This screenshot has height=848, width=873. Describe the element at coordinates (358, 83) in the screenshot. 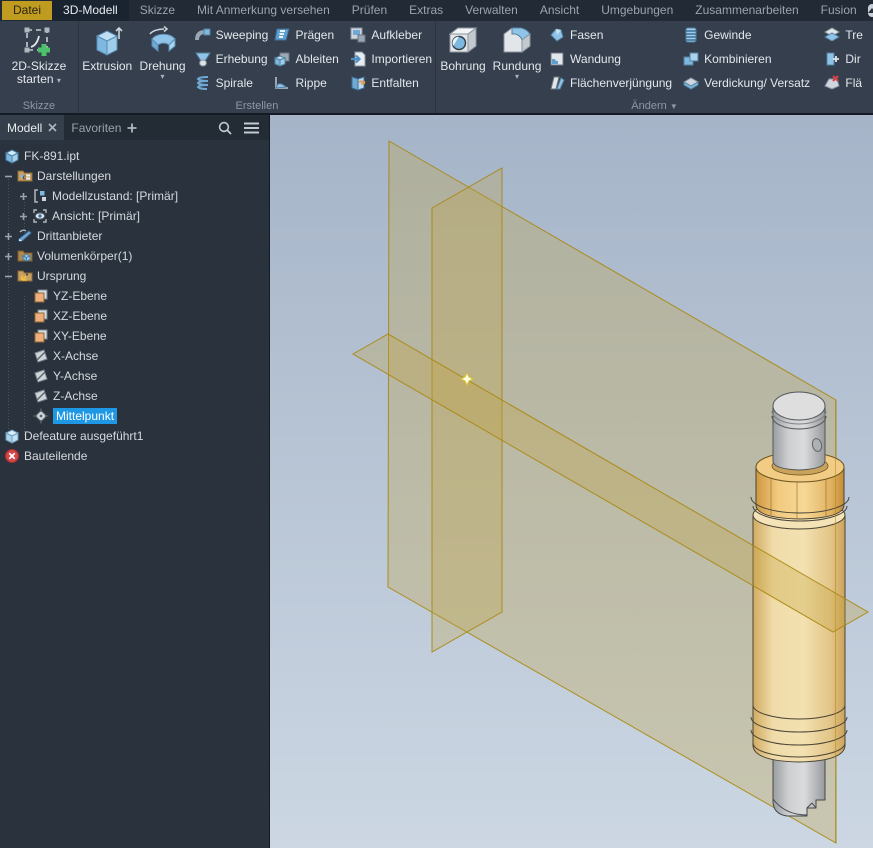

I see `entfalten-icon` at that location.